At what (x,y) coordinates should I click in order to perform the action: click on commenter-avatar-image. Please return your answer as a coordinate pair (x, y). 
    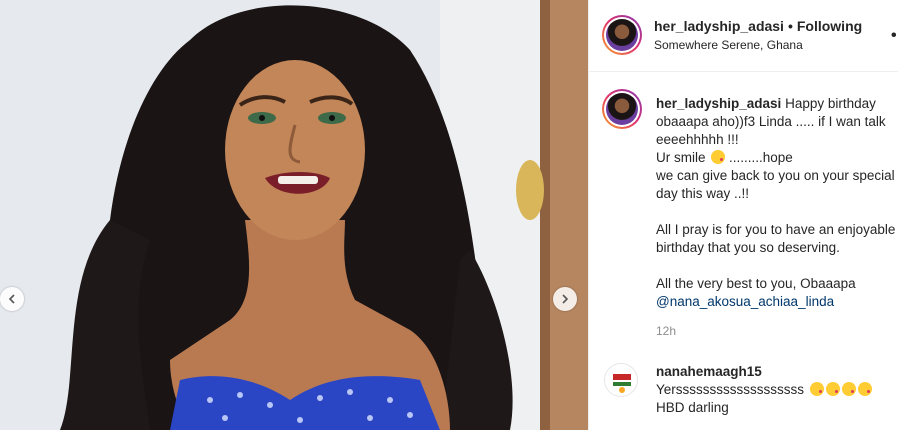
    Looking at the image, I should click on (621, 380).